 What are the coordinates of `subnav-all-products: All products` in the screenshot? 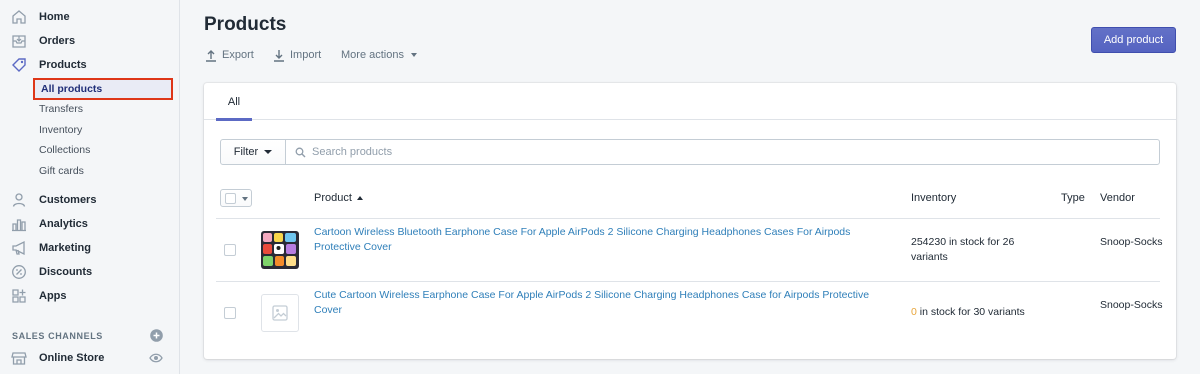 It's located at (103, 89).